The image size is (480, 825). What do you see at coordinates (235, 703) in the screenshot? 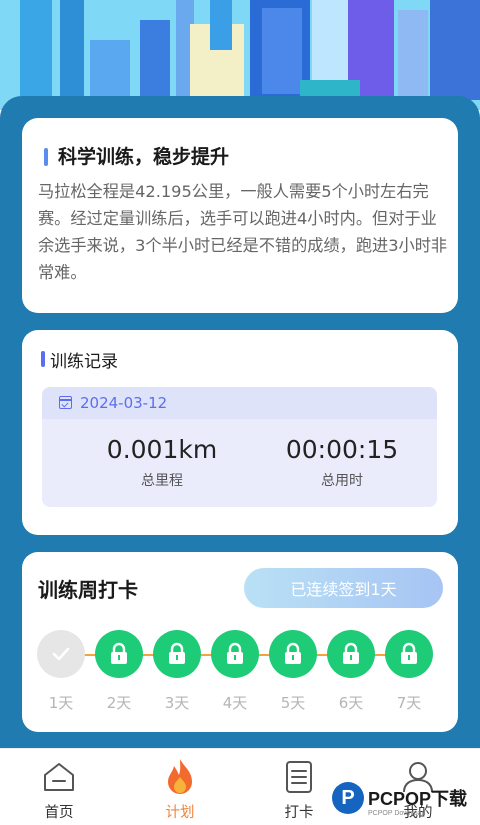
I see `day-label: 4天` at bounding box center [235, 703].